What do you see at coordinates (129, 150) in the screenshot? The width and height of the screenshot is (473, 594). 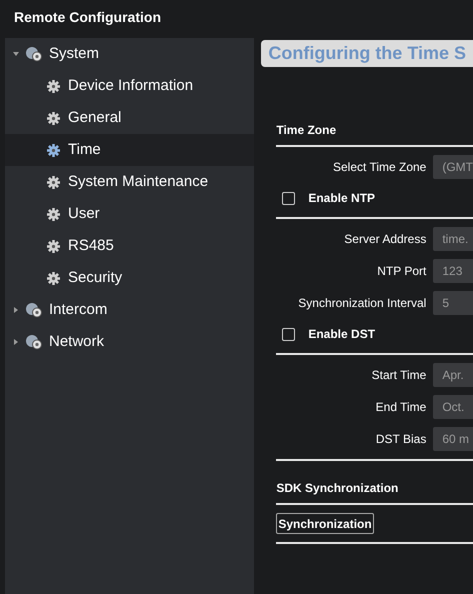 I see `tree-item: Time` at bounding box center [129, 150].